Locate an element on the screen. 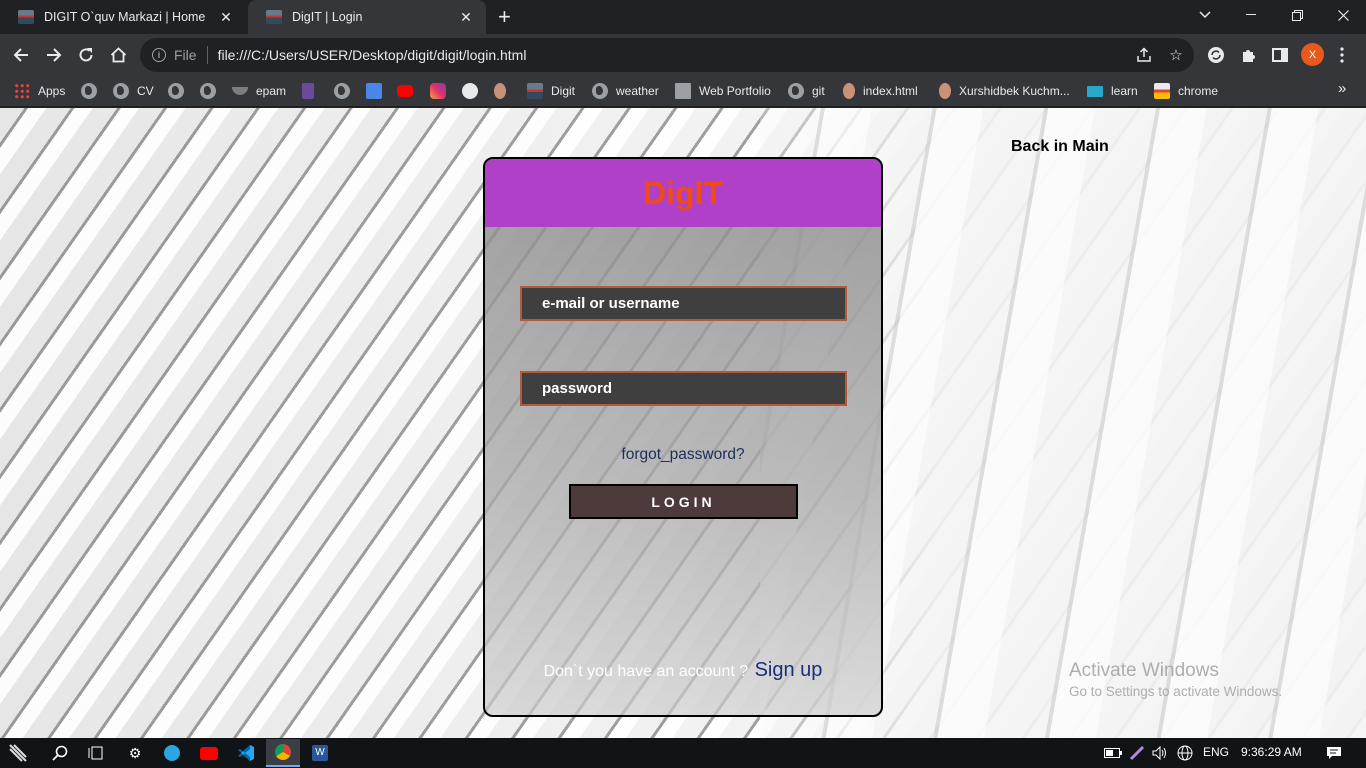 The height and width of the screenshot is (768, 1366). word-icon: W is located at coordinates (320, 753).